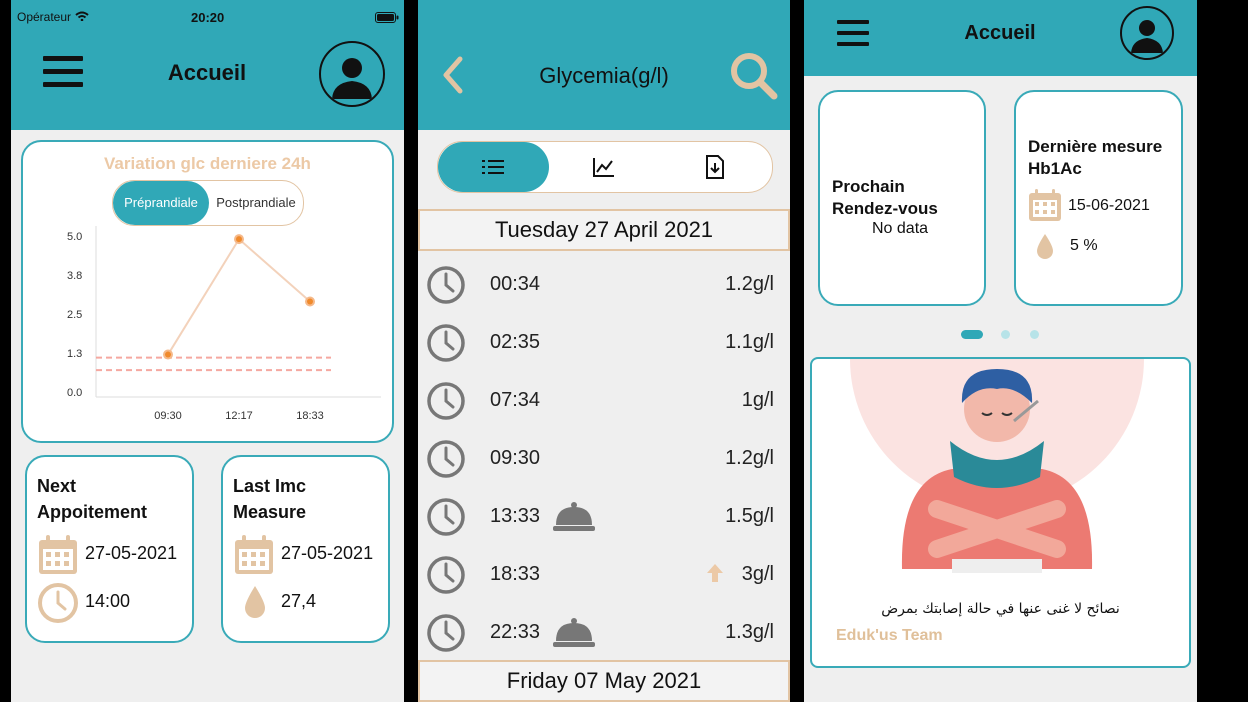 Image resolution: width=1248 pixels, height=702 pixels. I want to click on card-title: Prochain Rendez-vous, so click(885, 198).